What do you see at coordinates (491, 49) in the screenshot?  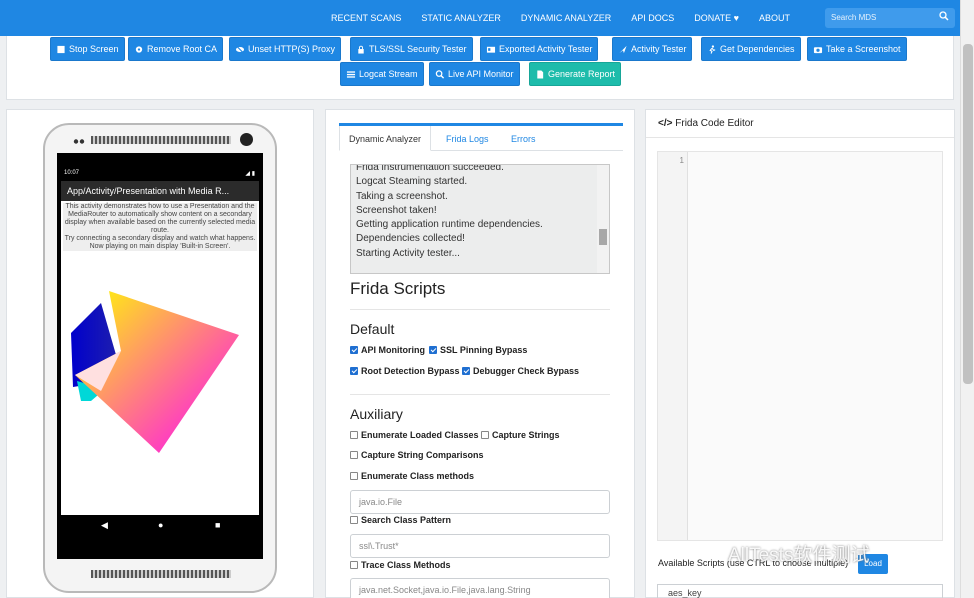 I see `id-card-icon` at bounding box center [491, 49].